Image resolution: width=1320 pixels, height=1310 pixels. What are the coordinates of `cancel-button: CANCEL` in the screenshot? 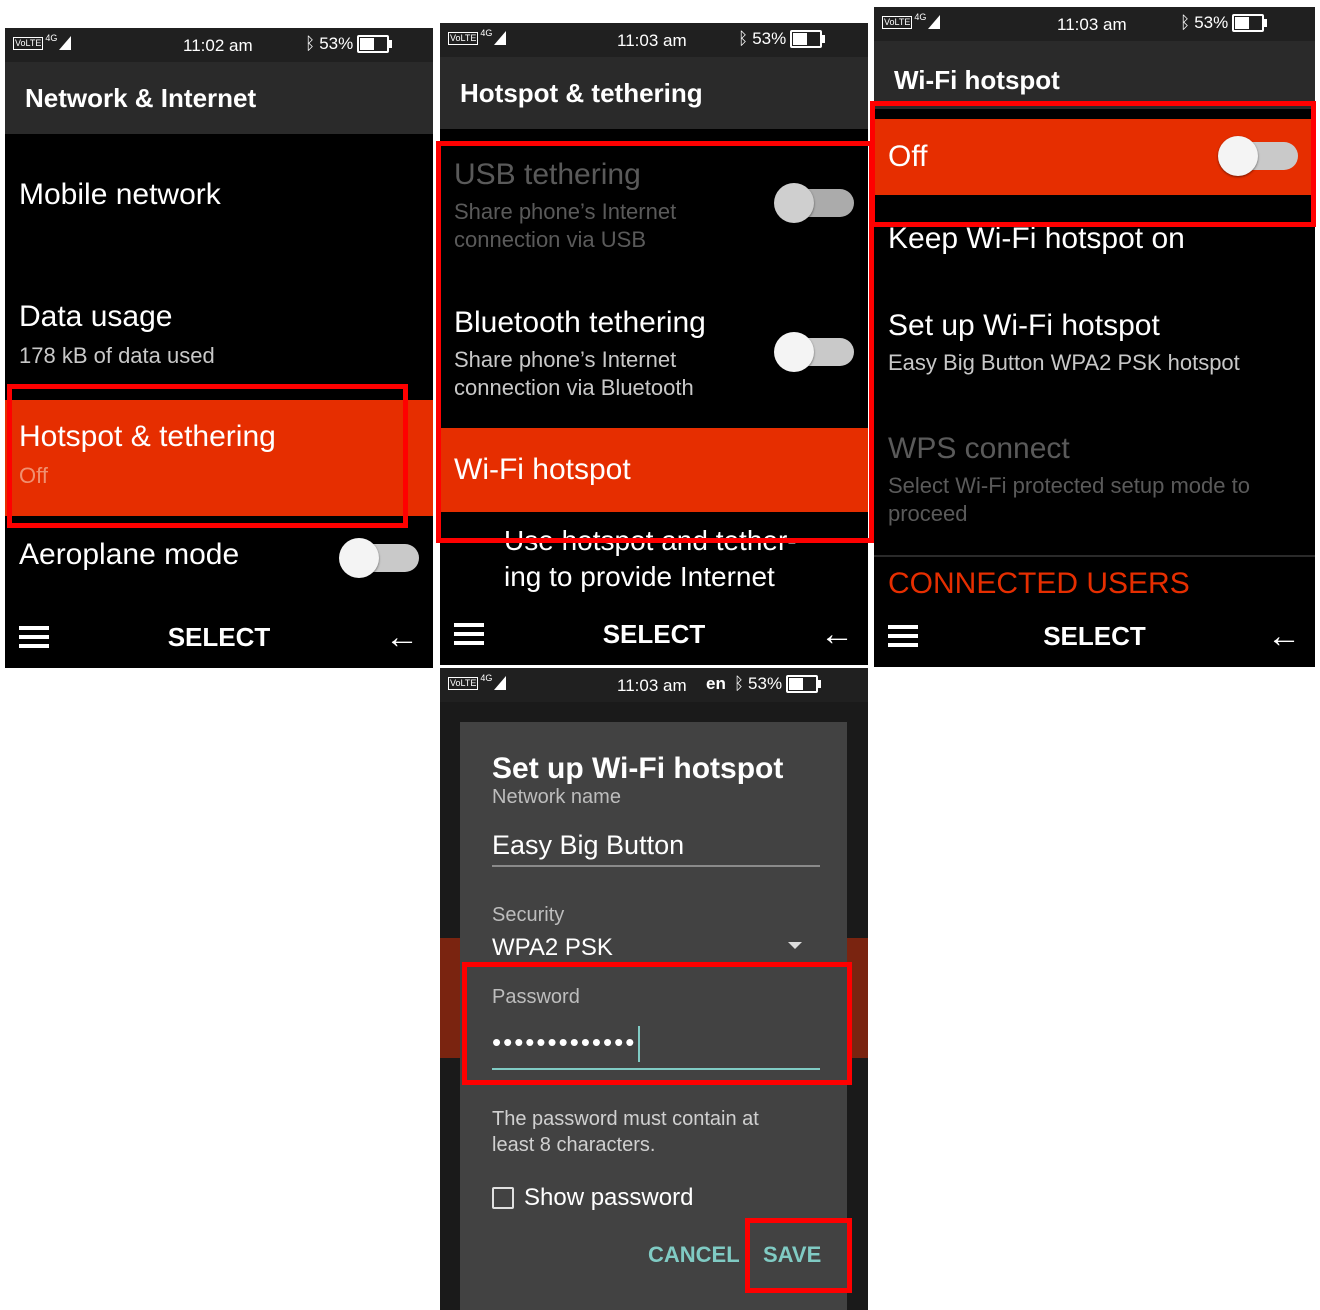 It's located at (694, 1255).